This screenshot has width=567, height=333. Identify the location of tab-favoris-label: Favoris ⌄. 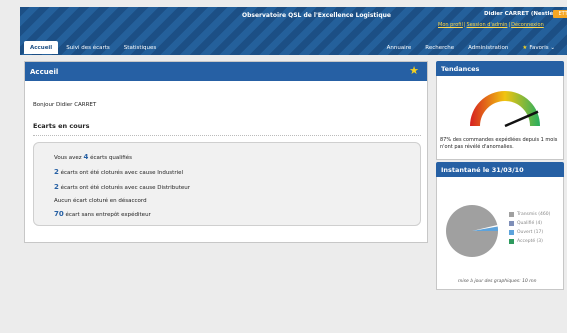
(542, 48).